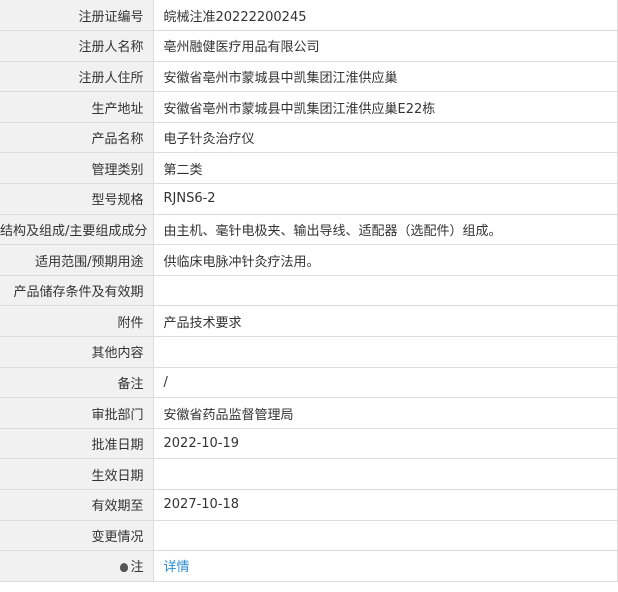 Image resolution: width=618 pixels, height=592 pixels. I want to click on table-row: 注册人住所 安徽省亳州市蒙城县中凯集团江淮供应巢, so click(309, 77).